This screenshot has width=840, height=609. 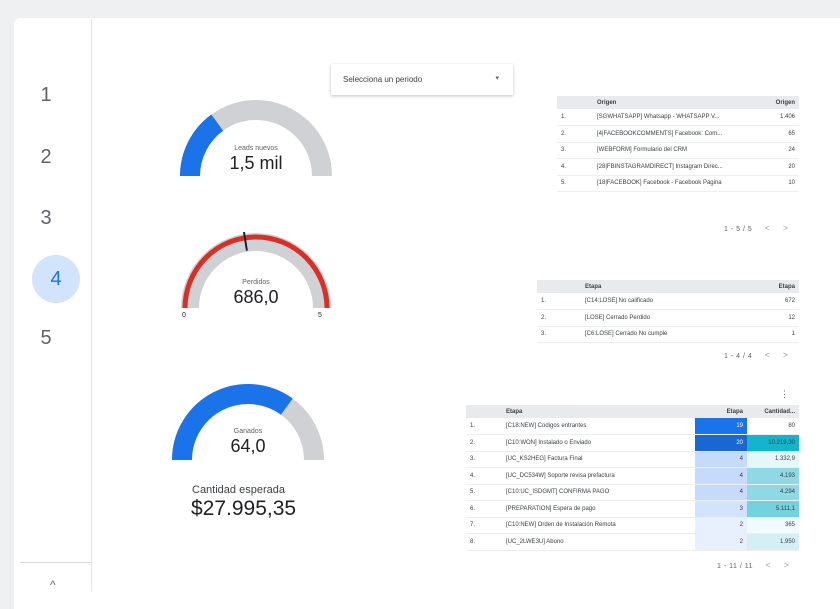 I want to click on table-row: 3. [WEBFORM] Formulario del CRM 24, so click(x=678, y=150).